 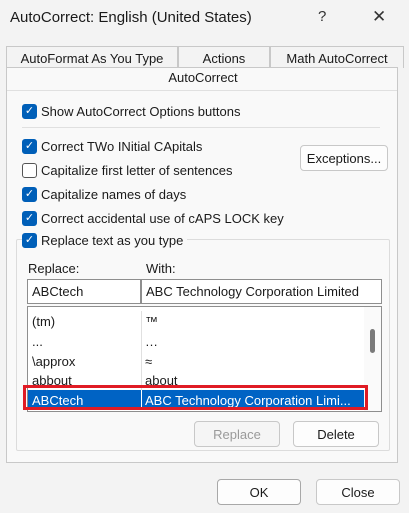 I want to click on with-cell: ™, so click(x=151, y=321).